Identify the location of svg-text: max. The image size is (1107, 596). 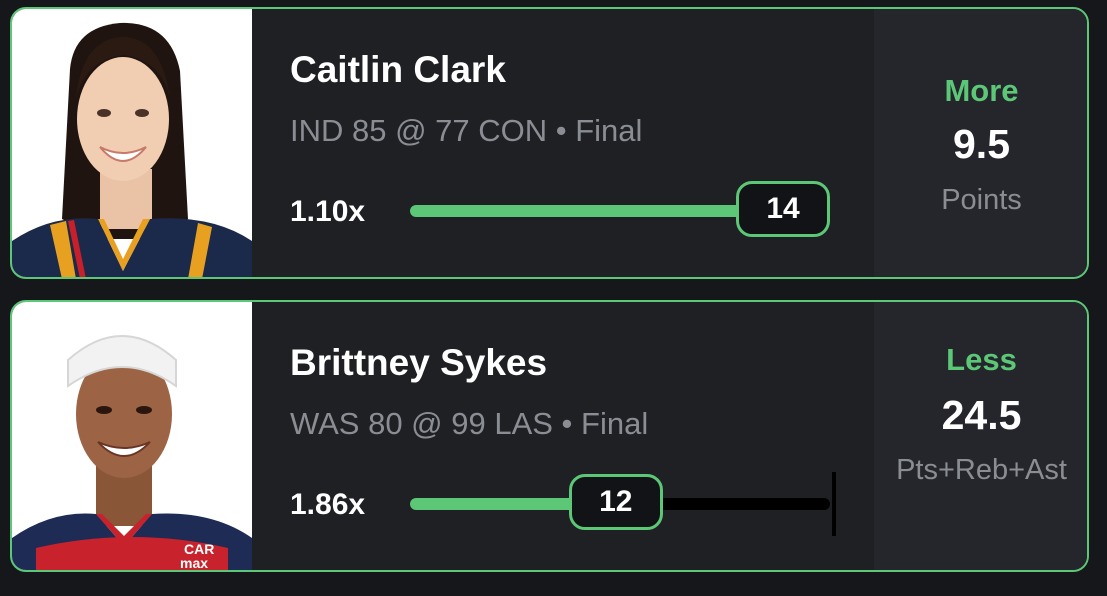
(194, 563).